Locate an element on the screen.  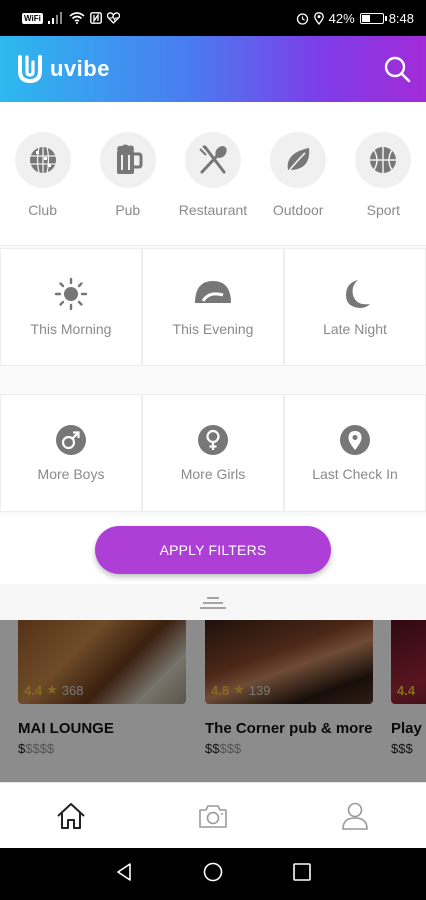
uvibe-logo-icon is located at coordinates (30, 69).